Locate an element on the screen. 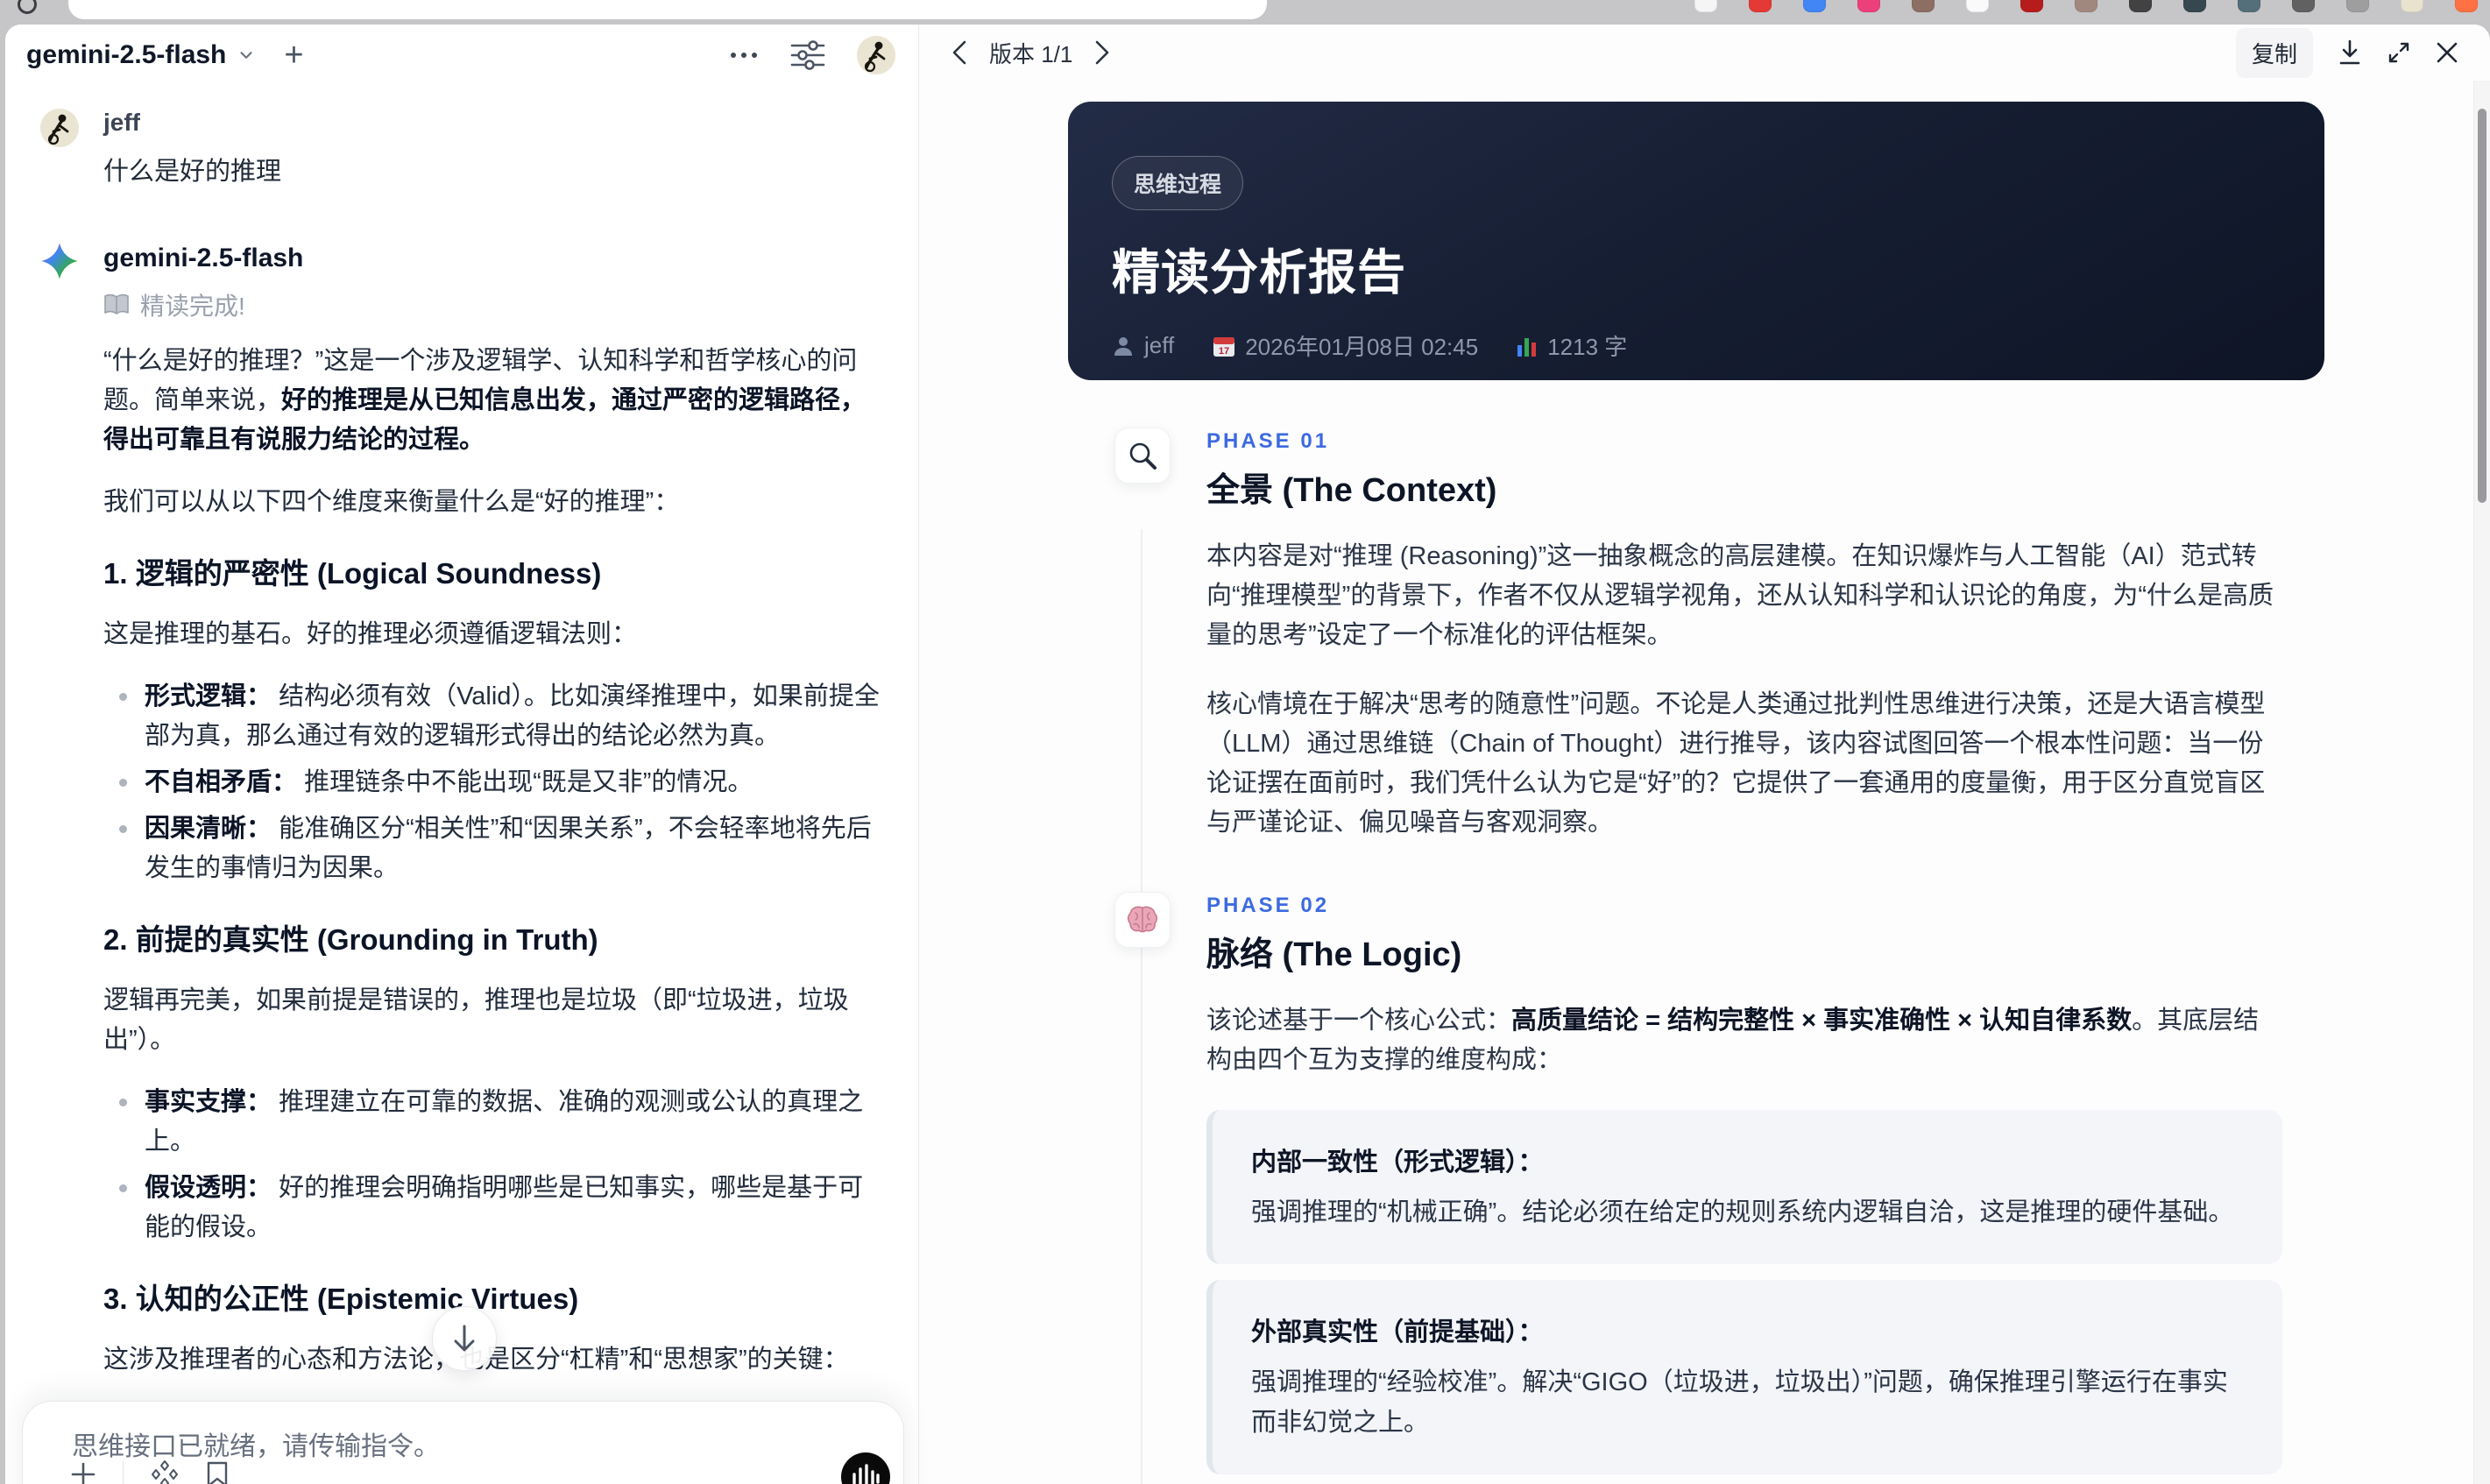 This screenshot has width=2490, height=1484. scroll-to-bottom-button is located at coordinates (465, 1338).